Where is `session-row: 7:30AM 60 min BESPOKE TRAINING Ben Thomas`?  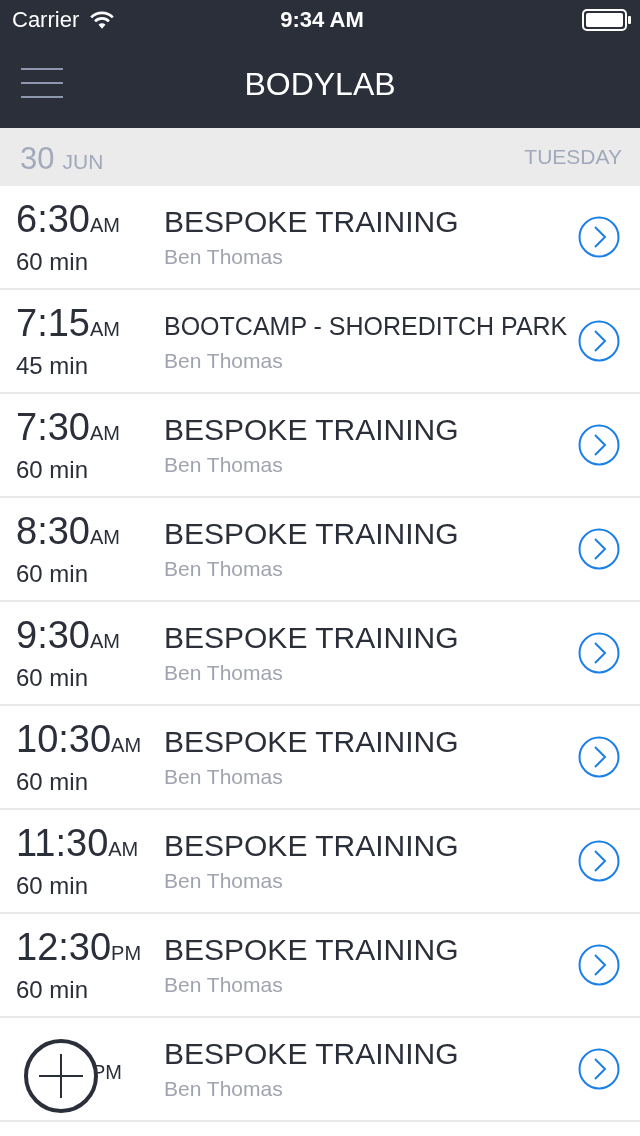
session-row: 7:30AM 60 min BESPOKE TRAINING Ben Thomas is located at coordinates (320, 446).